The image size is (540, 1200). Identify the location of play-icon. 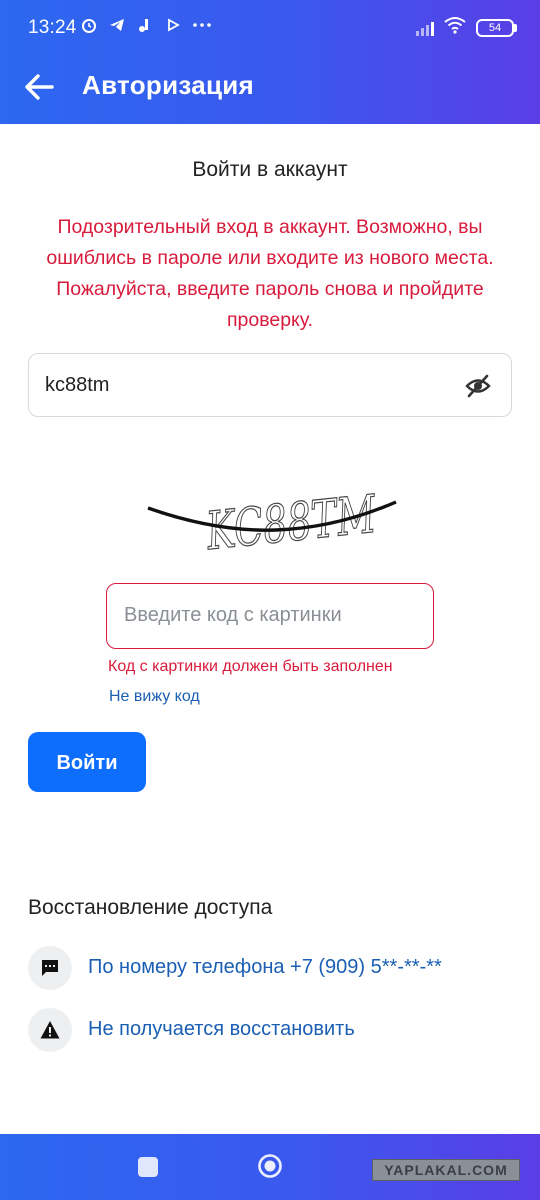
(173, 27).